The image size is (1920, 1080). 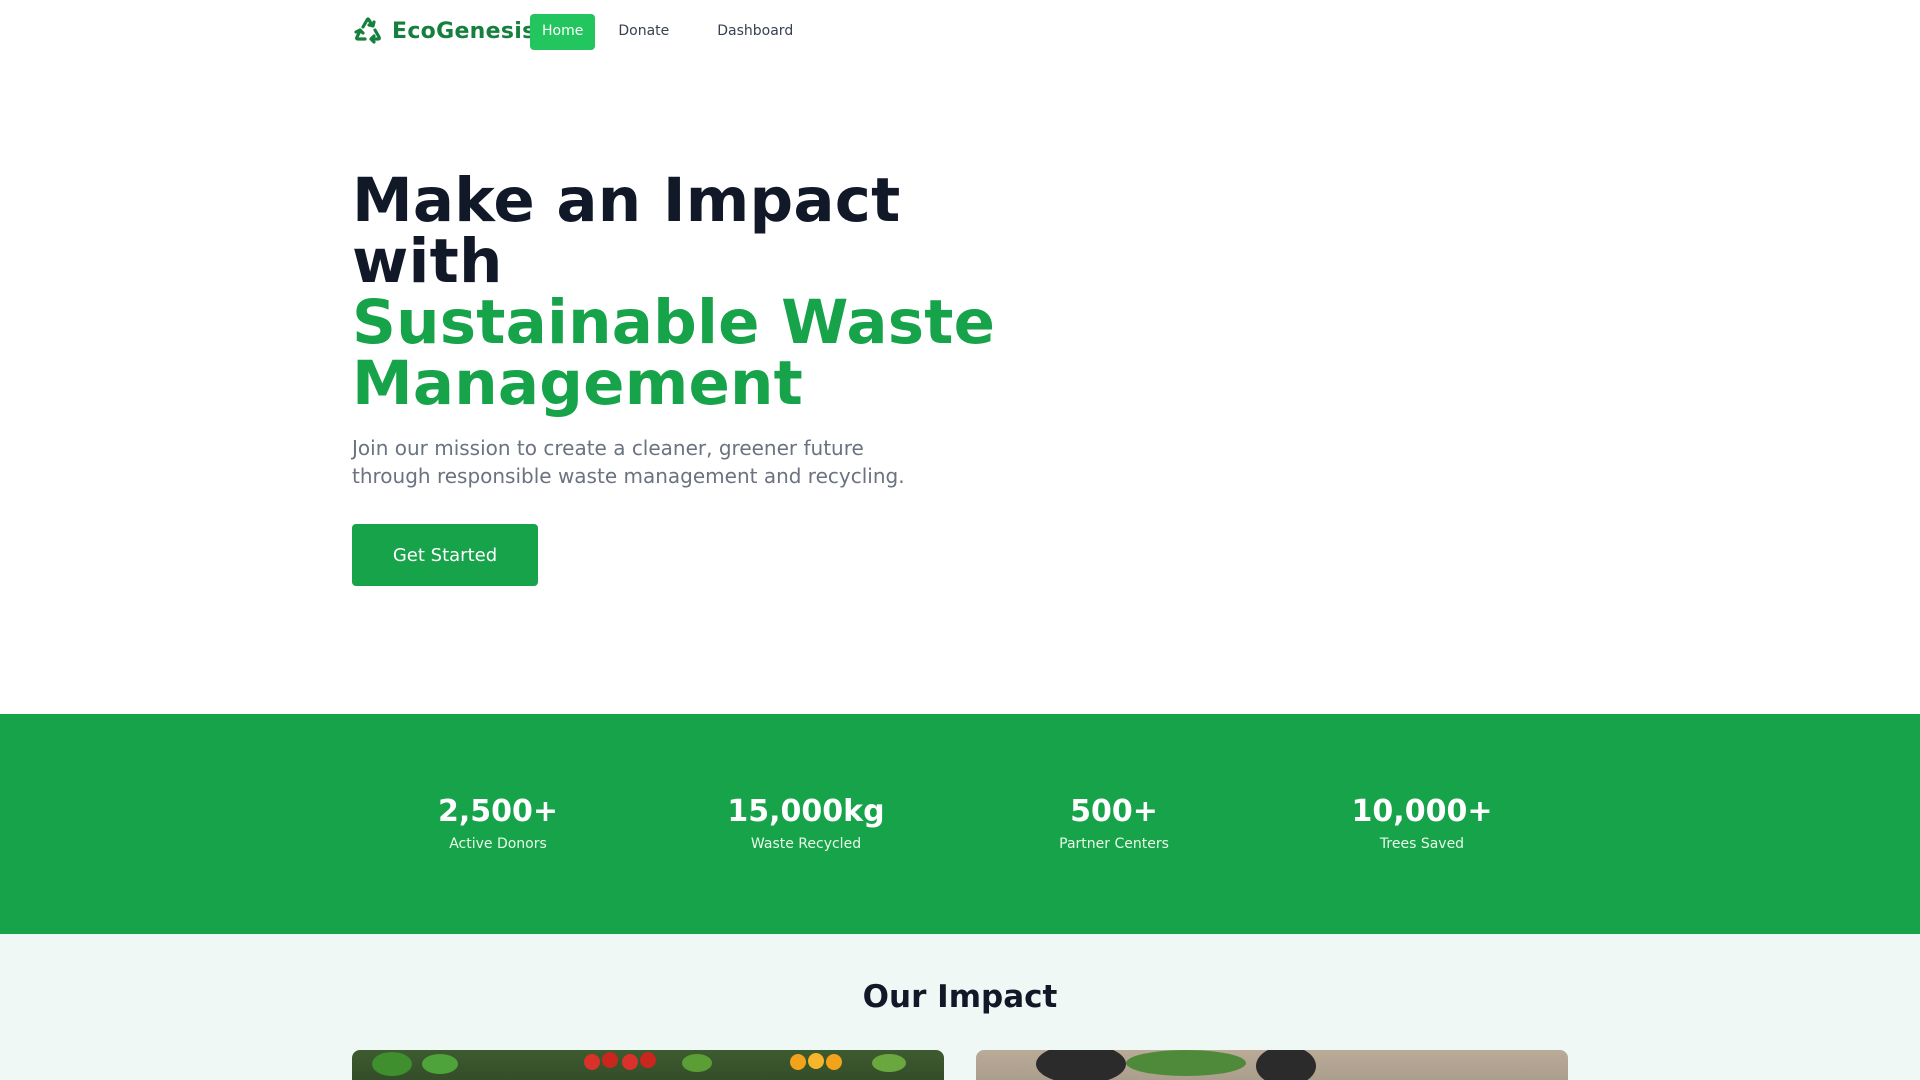 What do you see at coordinates (960, 997) in the screenshot?
I see `impact-title: Our Impact` at bounding box center [960, 997].